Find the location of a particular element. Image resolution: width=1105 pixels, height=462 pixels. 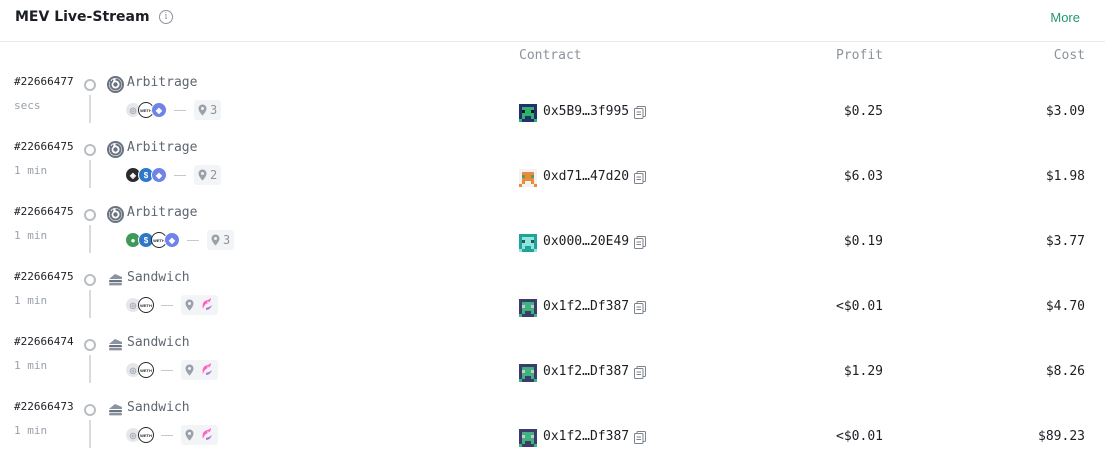

column-header-contract: Contract is located at coordinates (550, 55).